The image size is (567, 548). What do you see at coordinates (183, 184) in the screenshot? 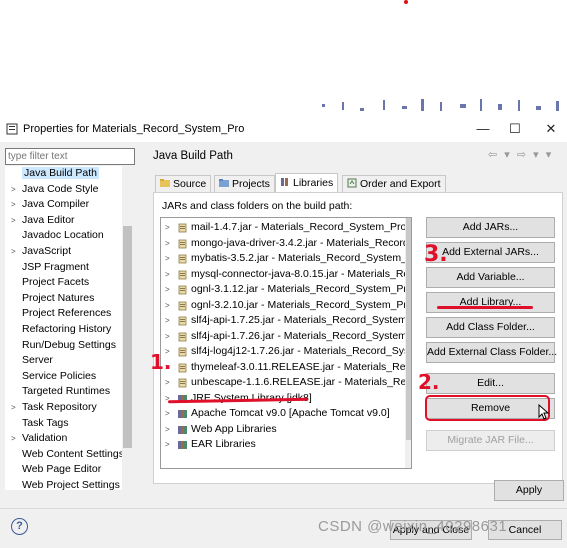
I see `tab-source: Source` at bounding box center [183, 184].